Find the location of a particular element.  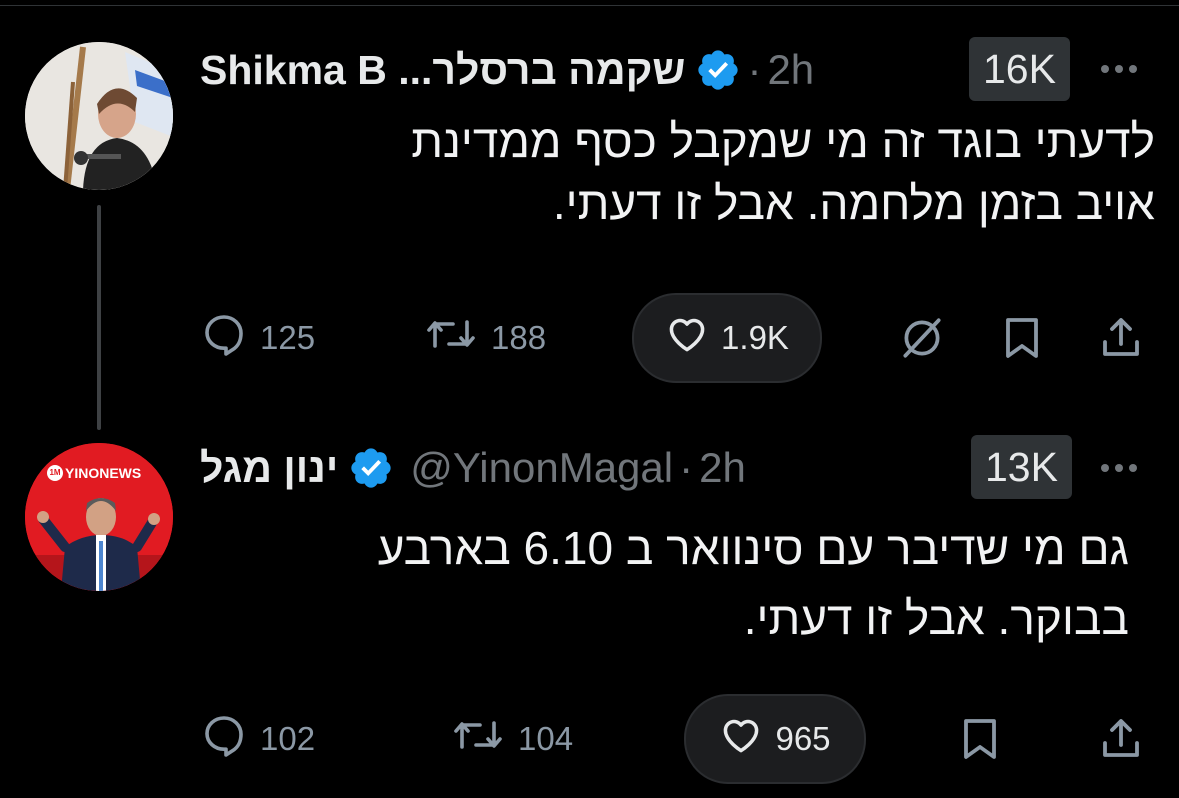

repost-button: 104 is located at coordinates (511, 739).